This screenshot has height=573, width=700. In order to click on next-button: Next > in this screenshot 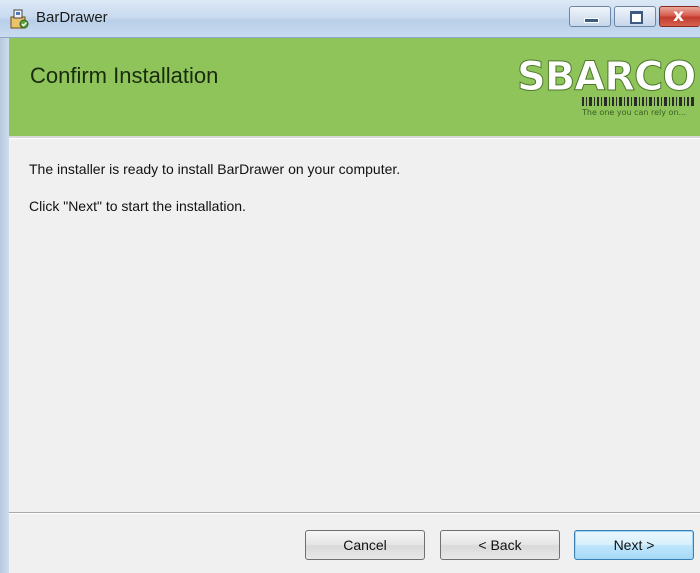, I will do `click(634, 545)`.